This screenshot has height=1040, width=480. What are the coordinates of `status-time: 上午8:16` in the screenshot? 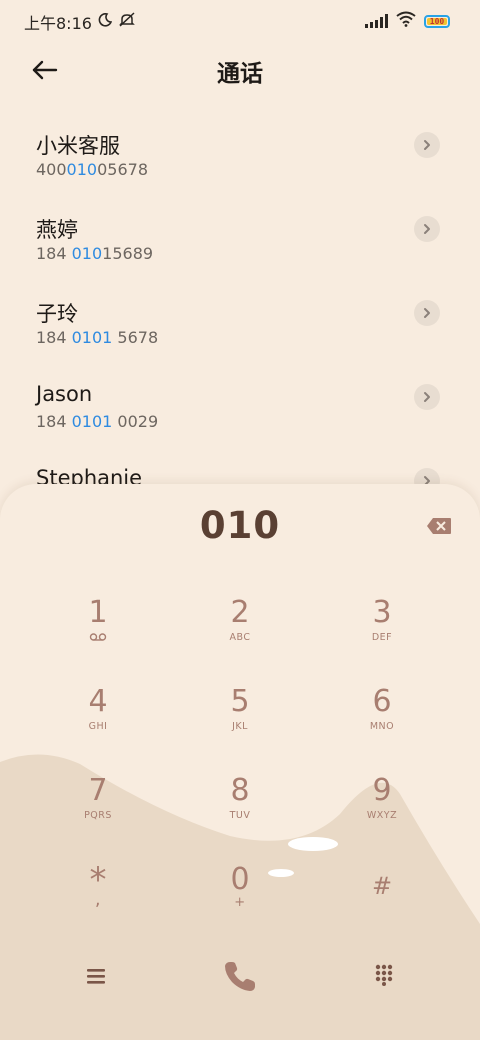 It's located at (58, 23).